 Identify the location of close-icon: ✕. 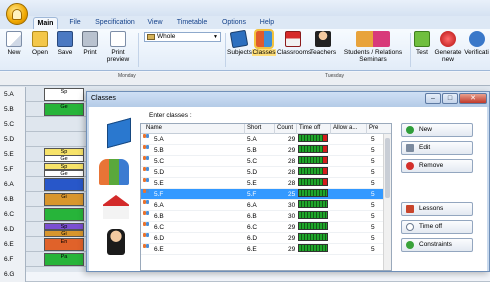
(473, 98).